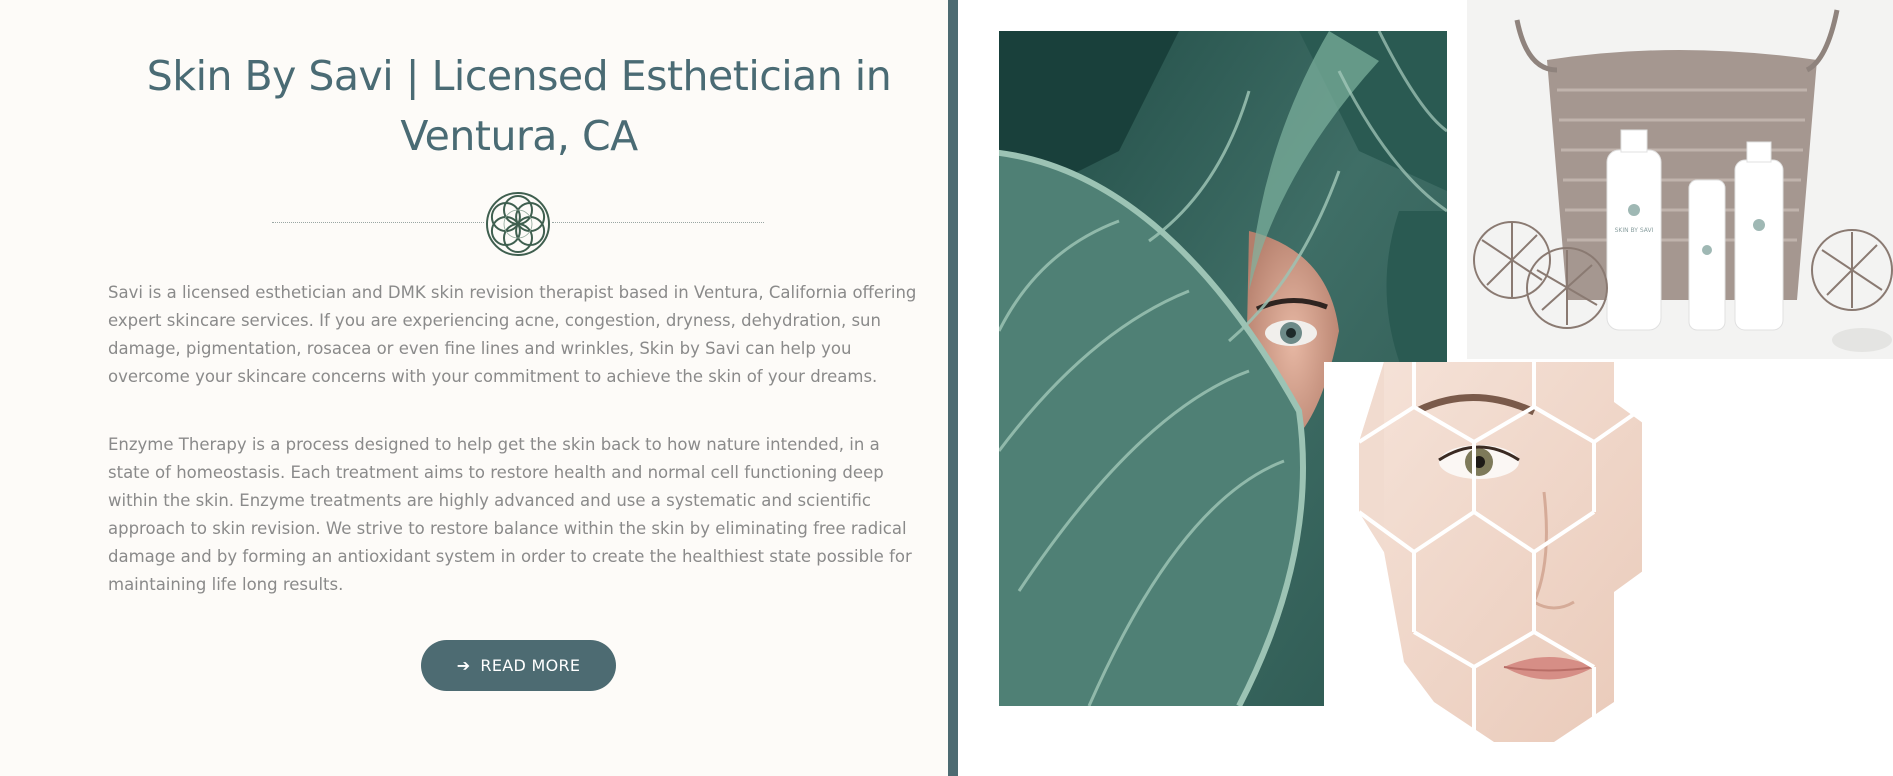 The height and width of the screenshot is (776, 1893). Describe the element at coordinates (1483, 563) in the screenshot. I see `hexagon-face-photo` at that location.